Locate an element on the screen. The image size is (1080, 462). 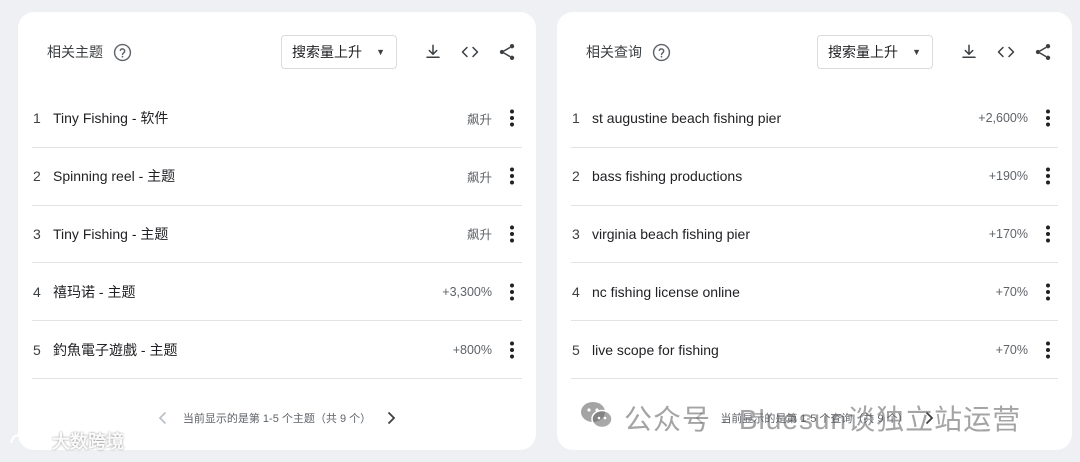
list-item: 4 禧玛诺 - 主题 +3,300% is located at coordinates (277, 292).